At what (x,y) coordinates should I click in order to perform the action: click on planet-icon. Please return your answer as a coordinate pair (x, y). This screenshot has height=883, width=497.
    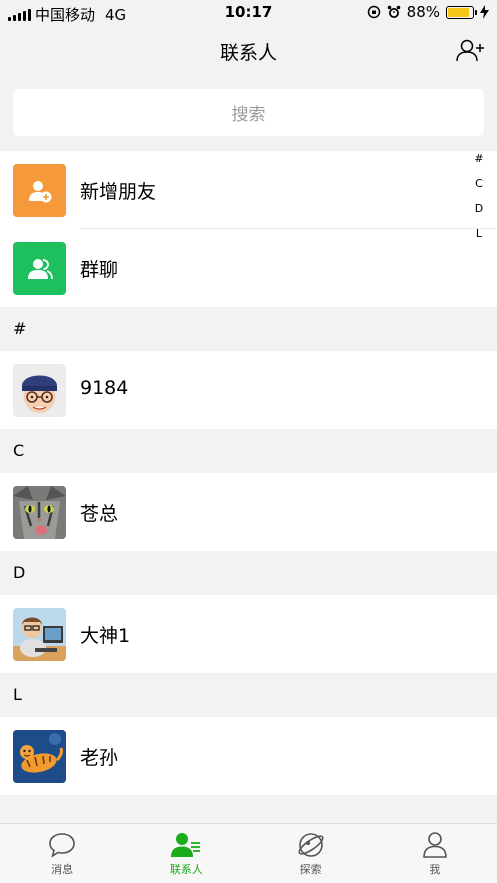
    Looking at the image, I should click on (311, 845).